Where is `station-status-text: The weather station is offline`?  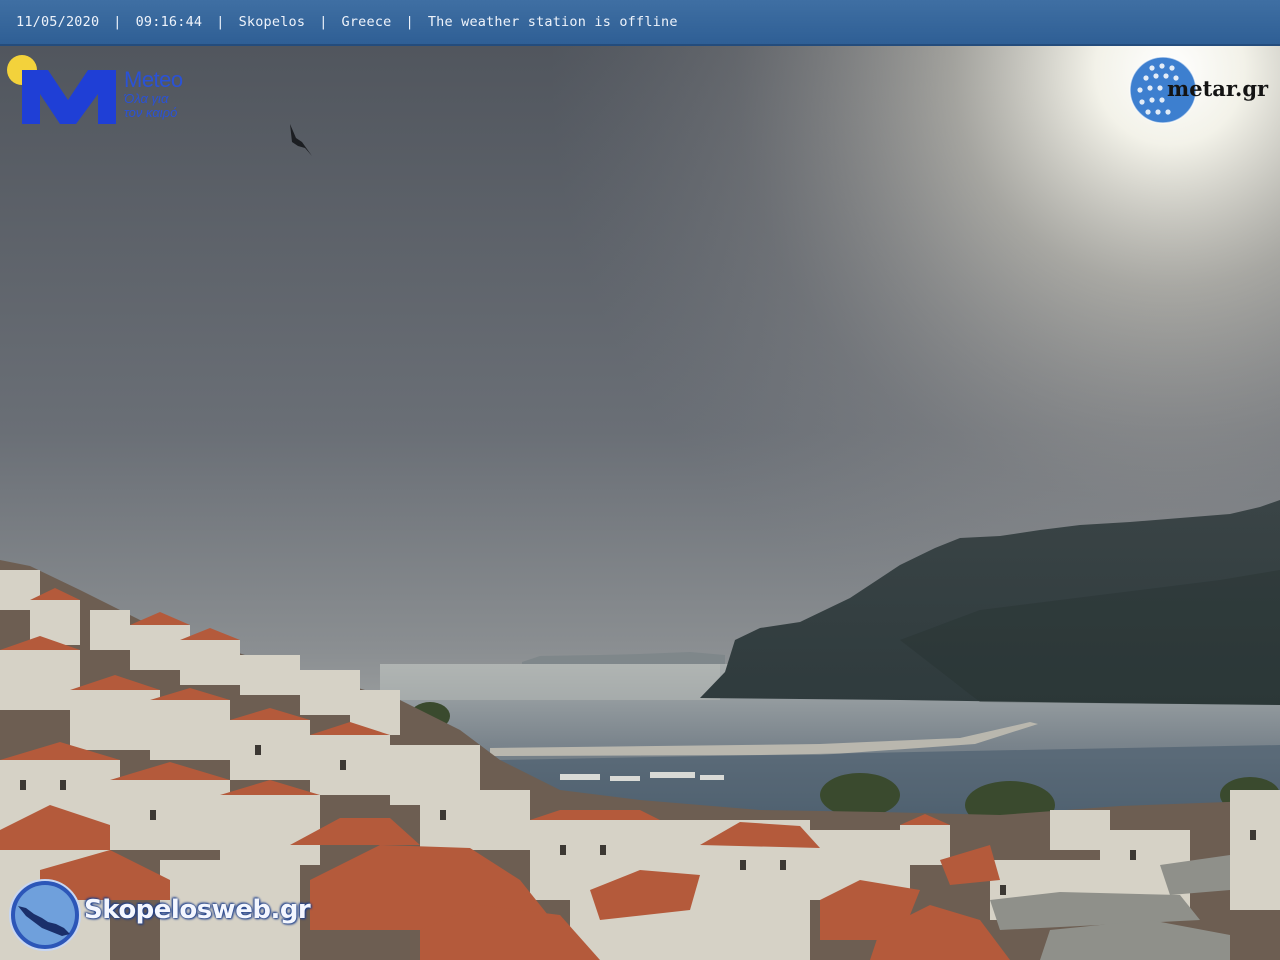
station-status-text: The weather station is offline is located at coordinates (552, 22).